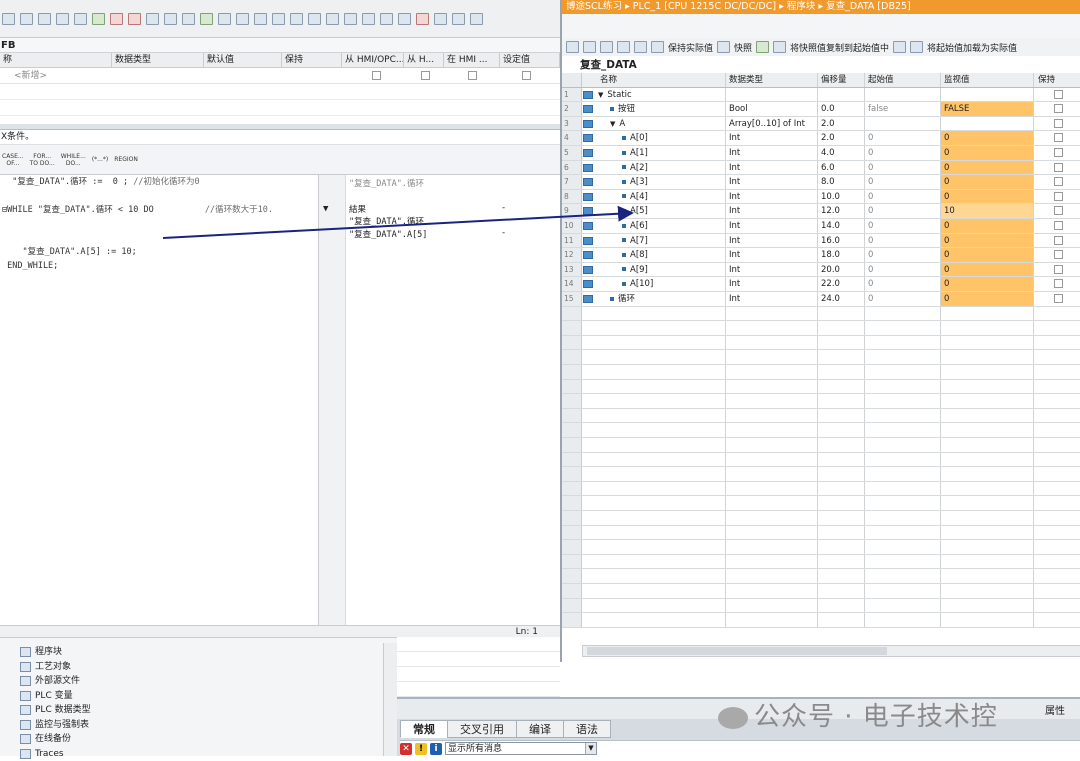  I want to click on tree-item: 监控与强制表, so click(54, 725).